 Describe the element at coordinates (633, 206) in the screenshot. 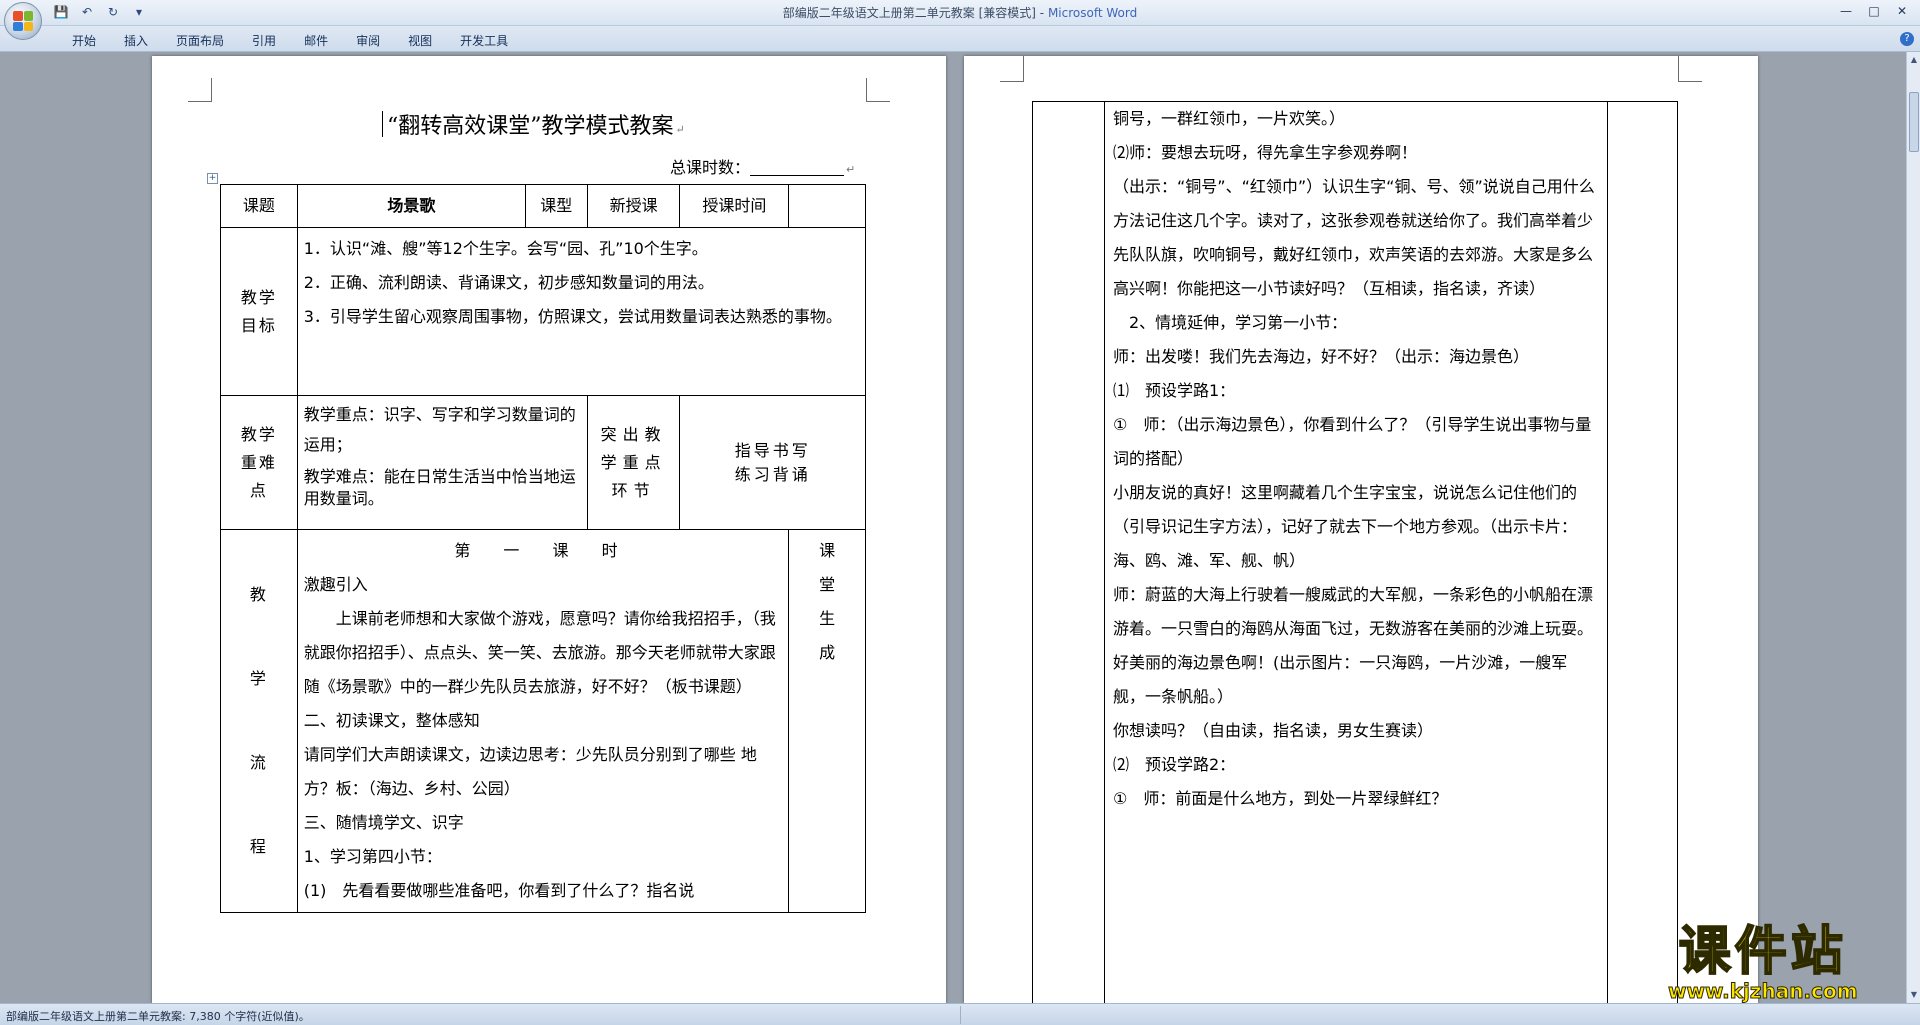

I see `type-value: 新授课` at that location.